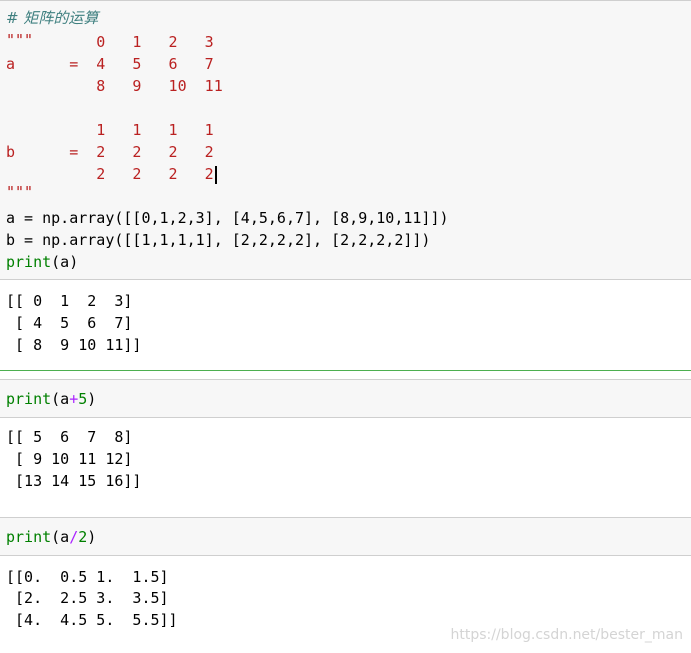 The width and height of the screenshot is (691, 653). Describe the element at coordinates (110, 64) in the screenshot. I see `docstring-line-2: a = 4 5 6 7` at that location.